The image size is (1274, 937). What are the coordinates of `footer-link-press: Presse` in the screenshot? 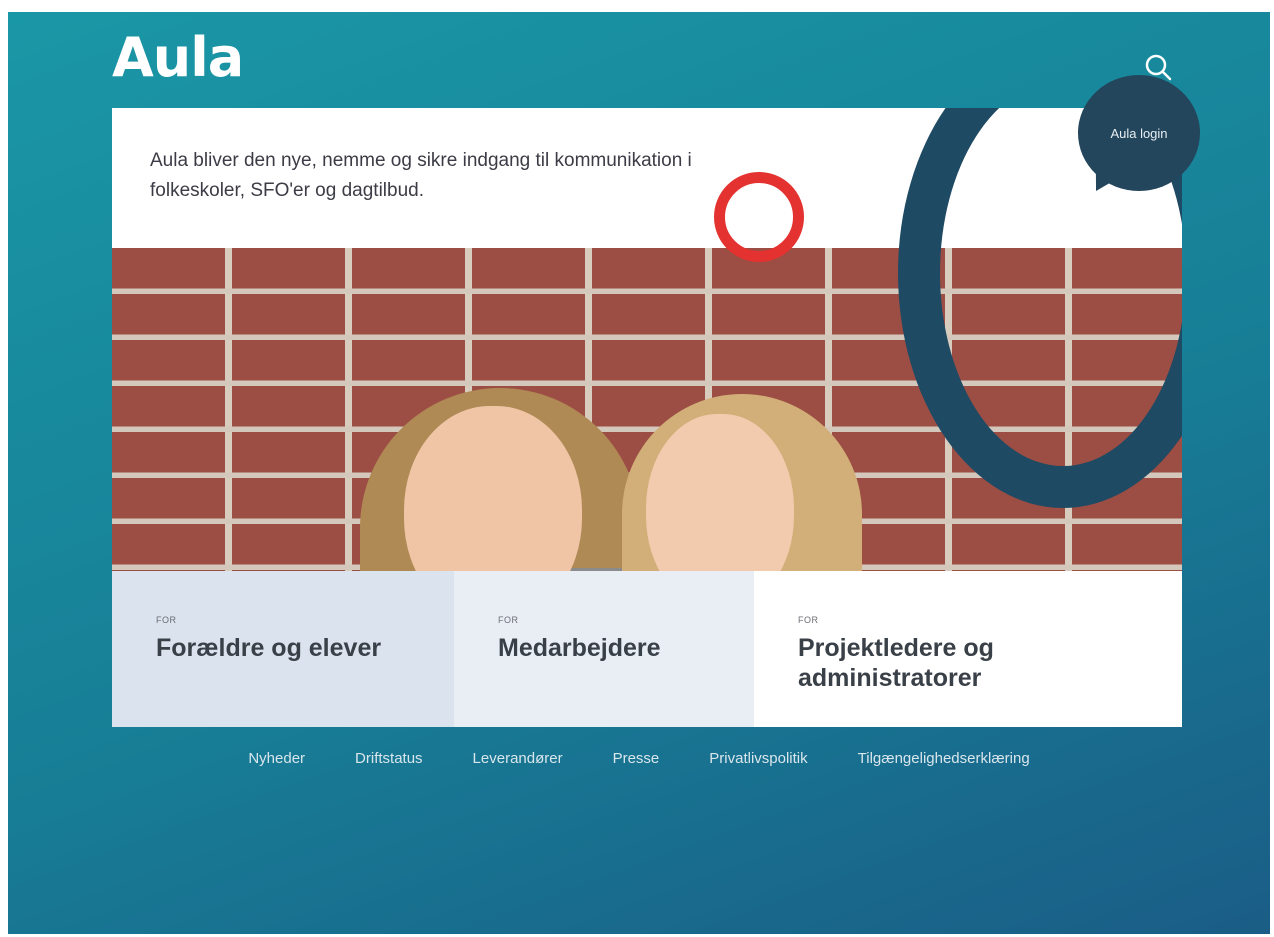 It's located at (636, 758).